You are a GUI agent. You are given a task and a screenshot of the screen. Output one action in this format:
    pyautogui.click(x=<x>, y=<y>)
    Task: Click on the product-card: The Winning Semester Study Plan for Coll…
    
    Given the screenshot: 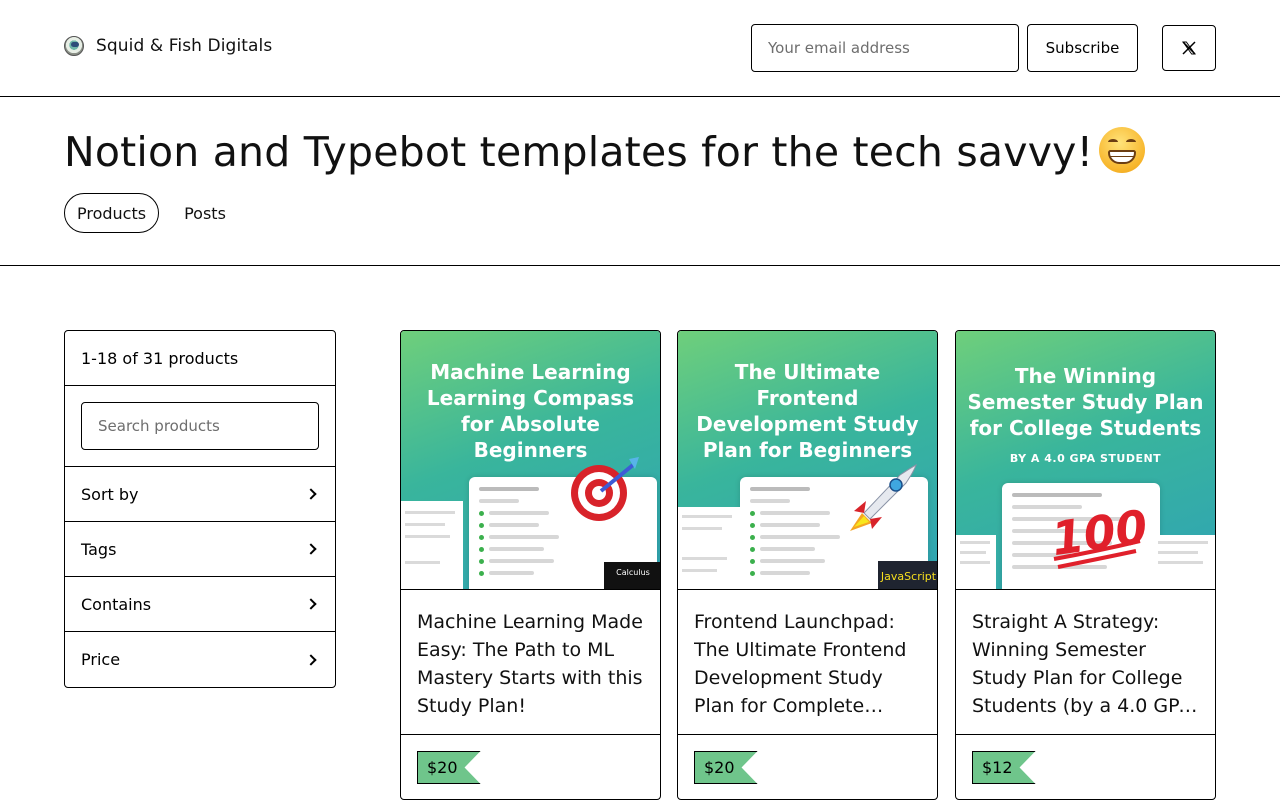 What is the action you would take?
    pyautogui.click(x=1085, y=565)
    